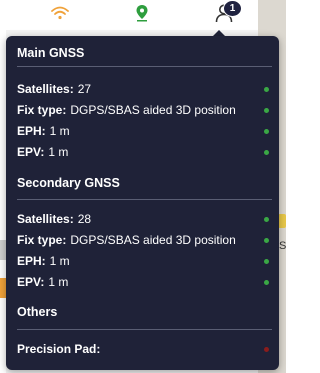  What do you see at coordinates (144, 199) in the screenshot?
I see `secondary-gnss-divider` at bounding box center [144, 199].